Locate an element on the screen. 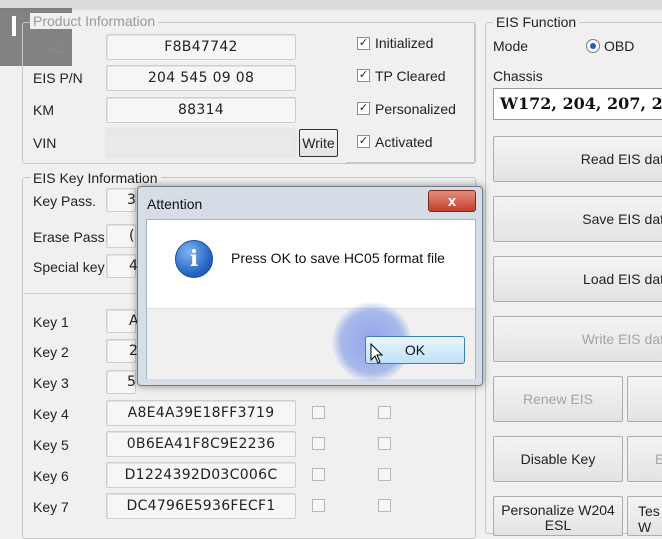 The image size is (662, 539). eis-function-title: EIS Function is located at coordinates (536, 22).